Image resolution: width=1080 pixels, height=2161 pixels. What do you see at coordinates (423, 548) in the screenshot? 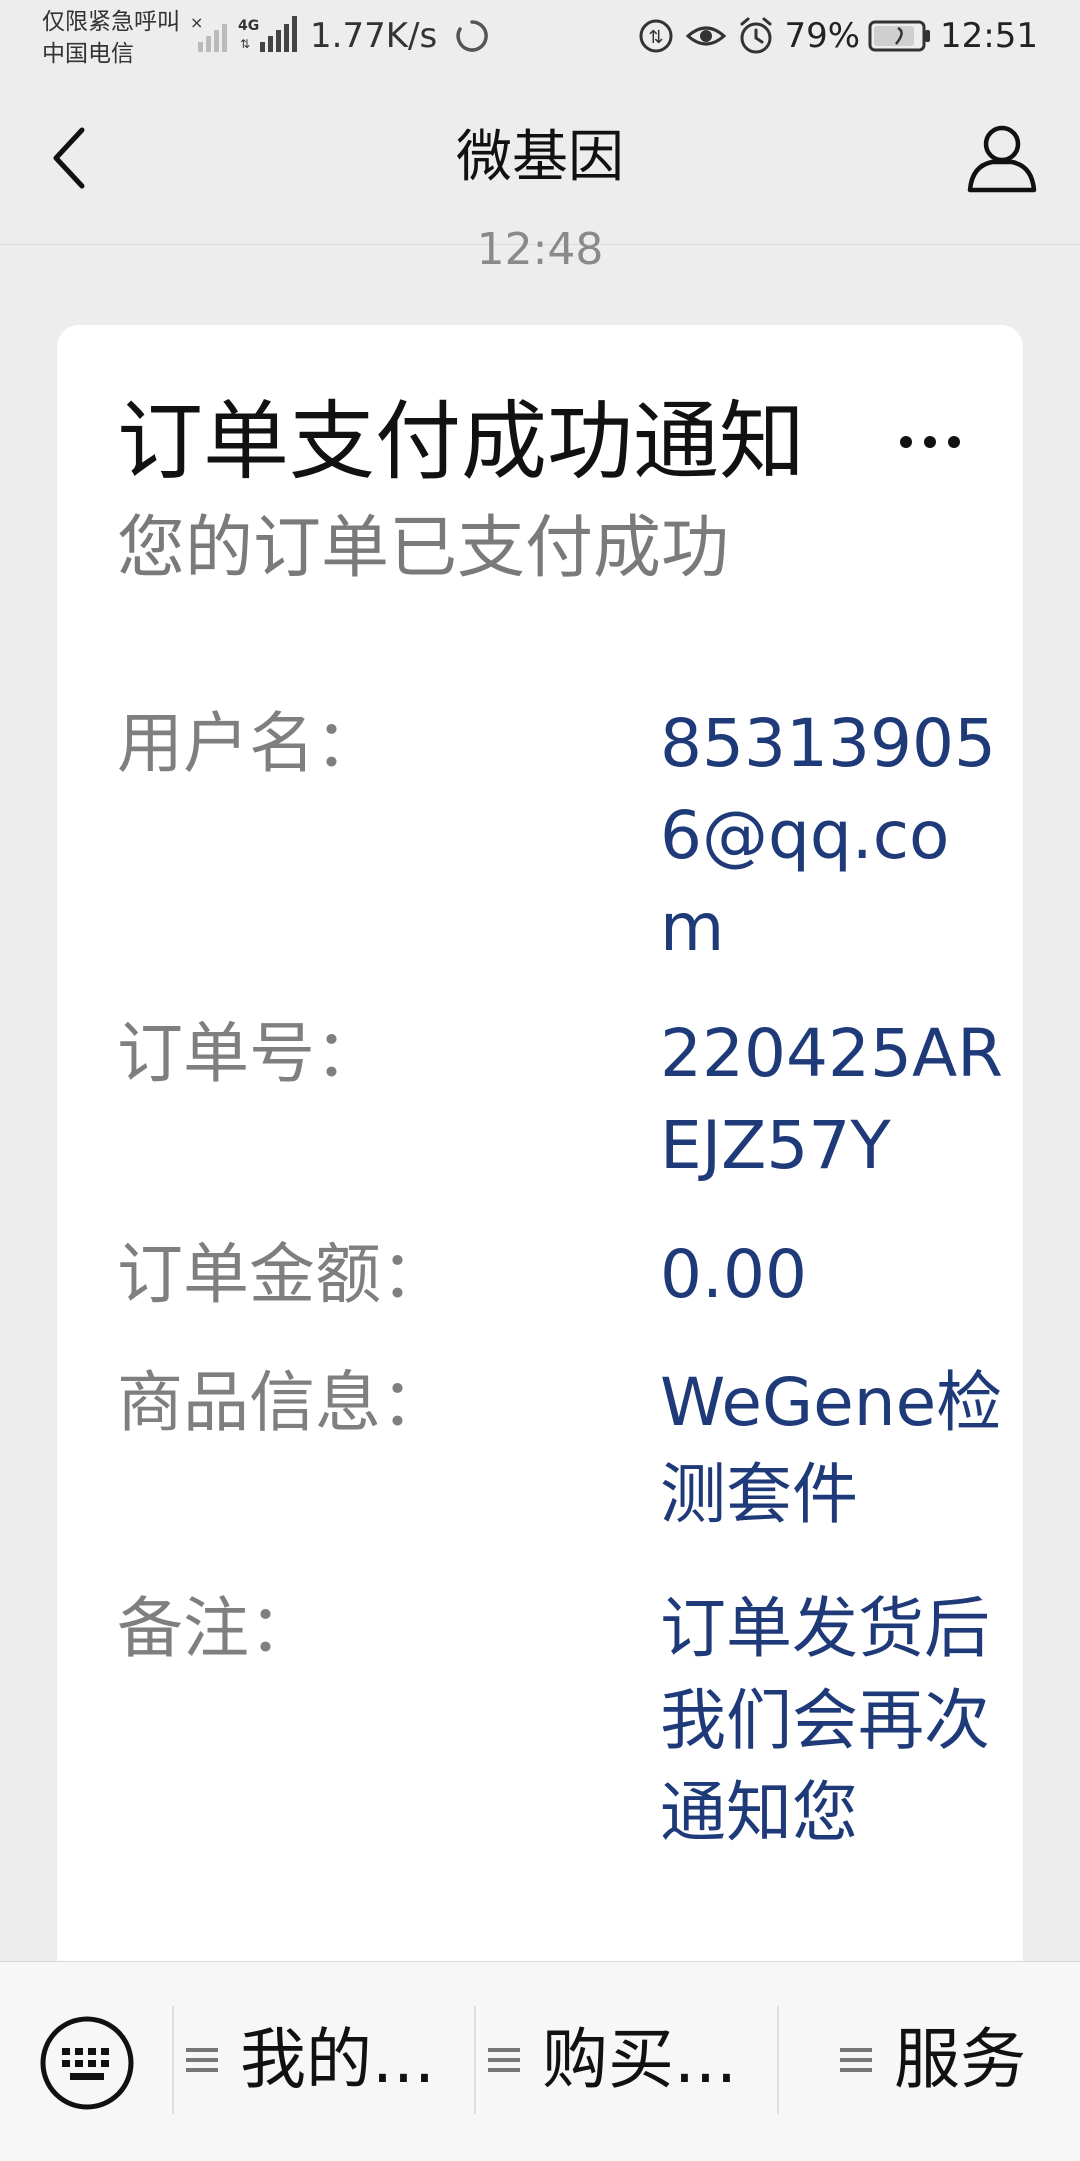
I see `card-subtitle: 您的订单已支付成功` at bounding box center [423, 548].